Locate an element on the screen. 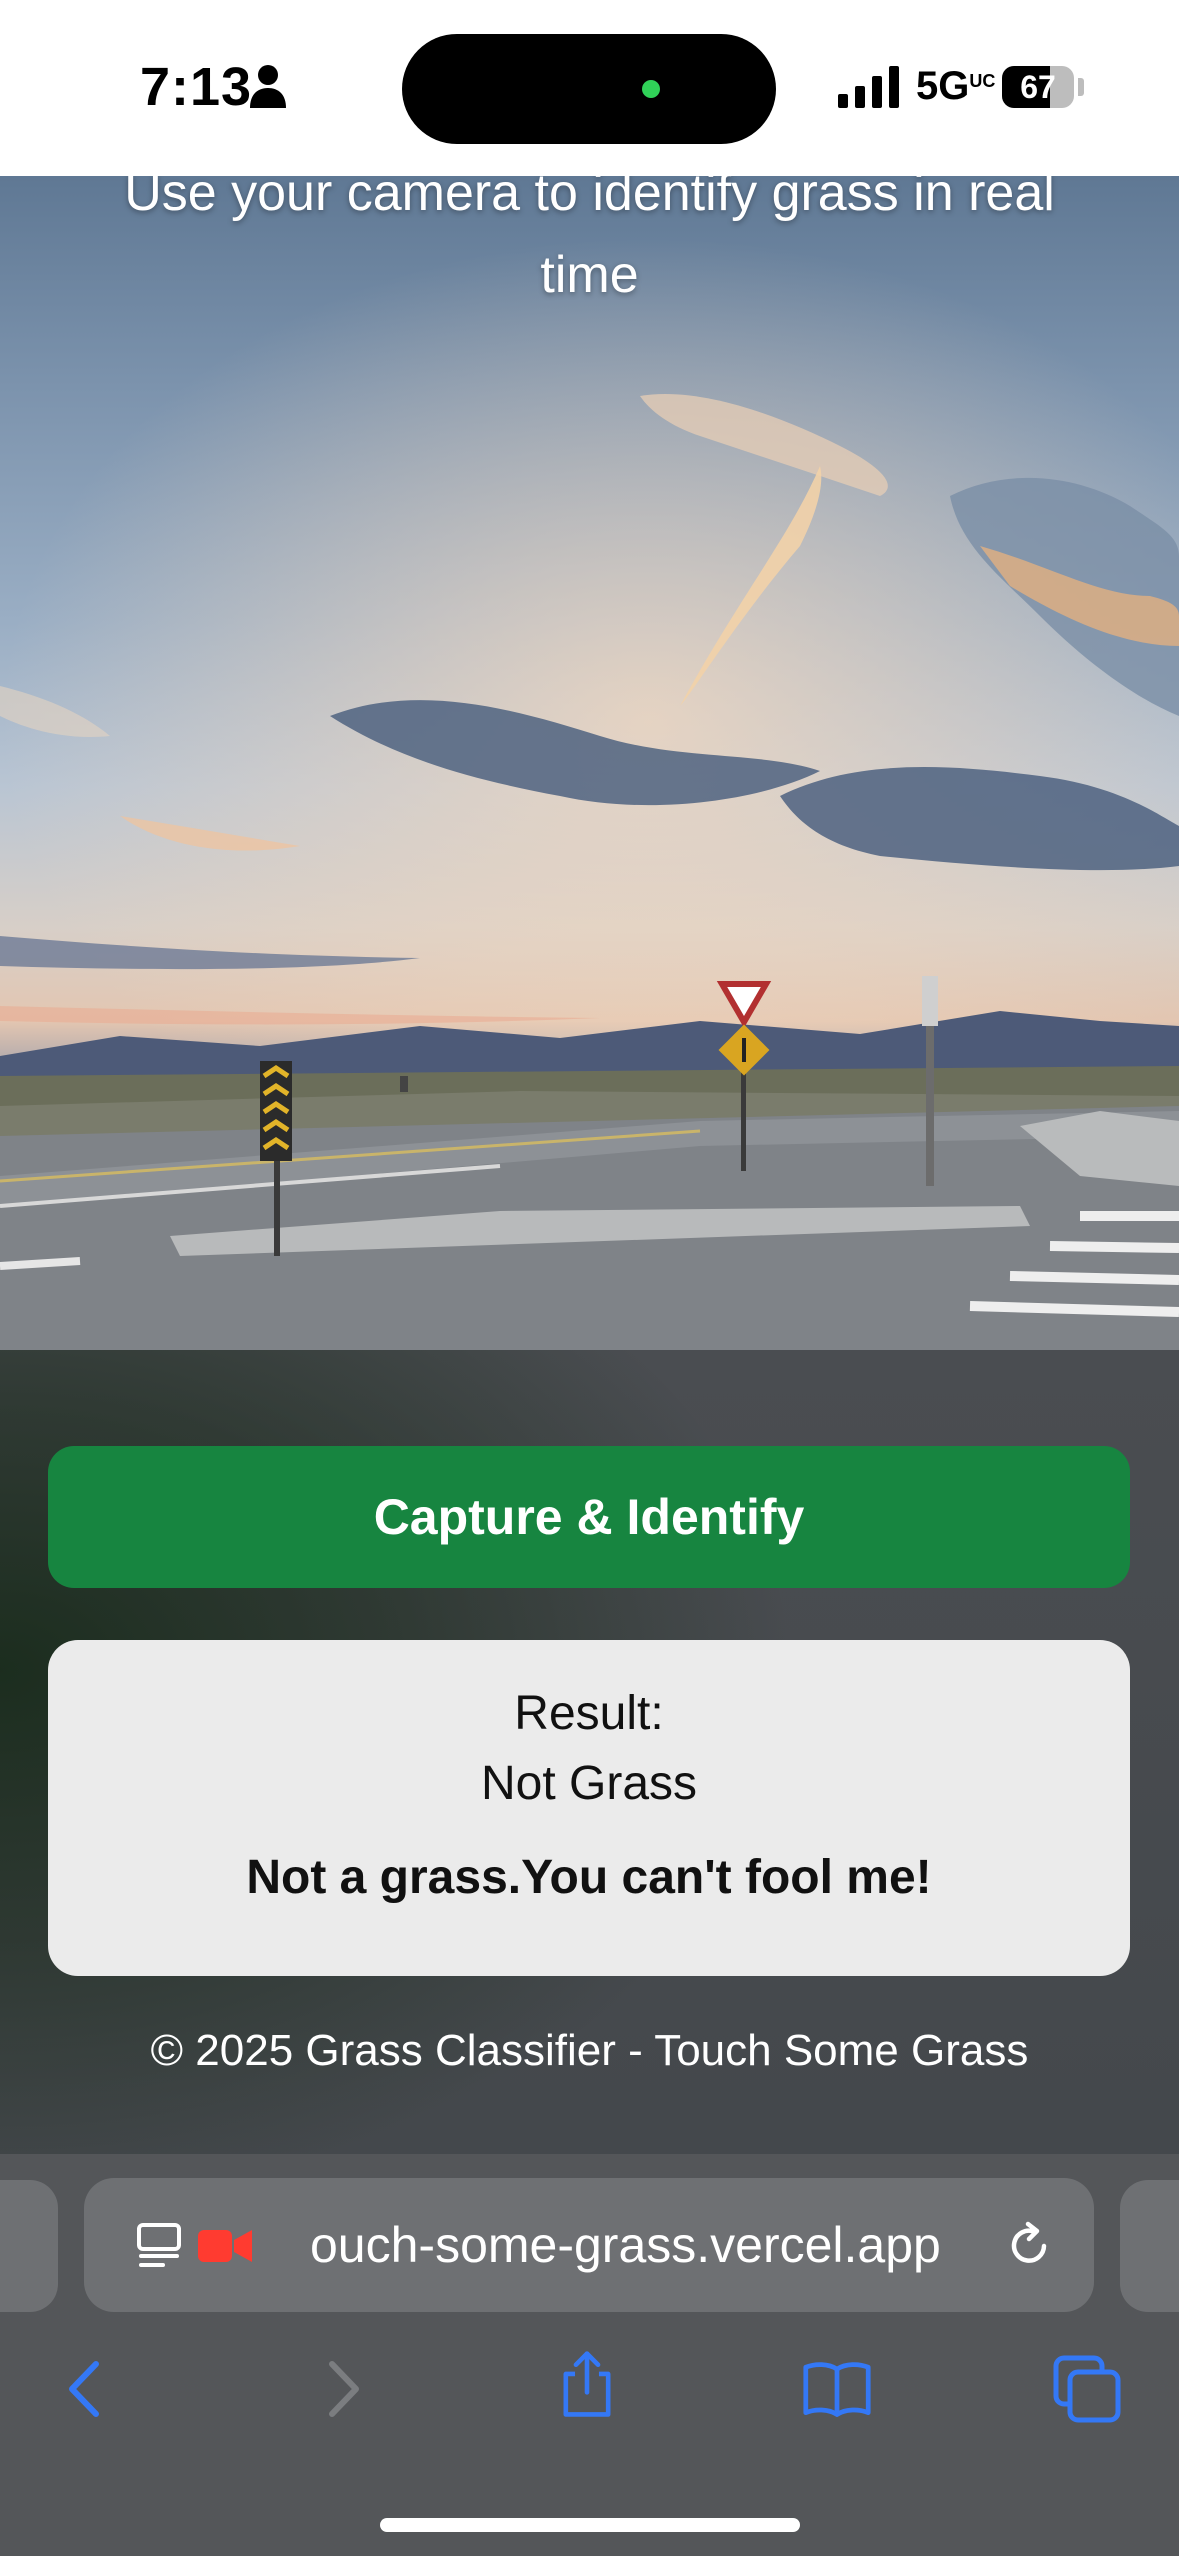  back-icon is located at coordinates (87, 2389).